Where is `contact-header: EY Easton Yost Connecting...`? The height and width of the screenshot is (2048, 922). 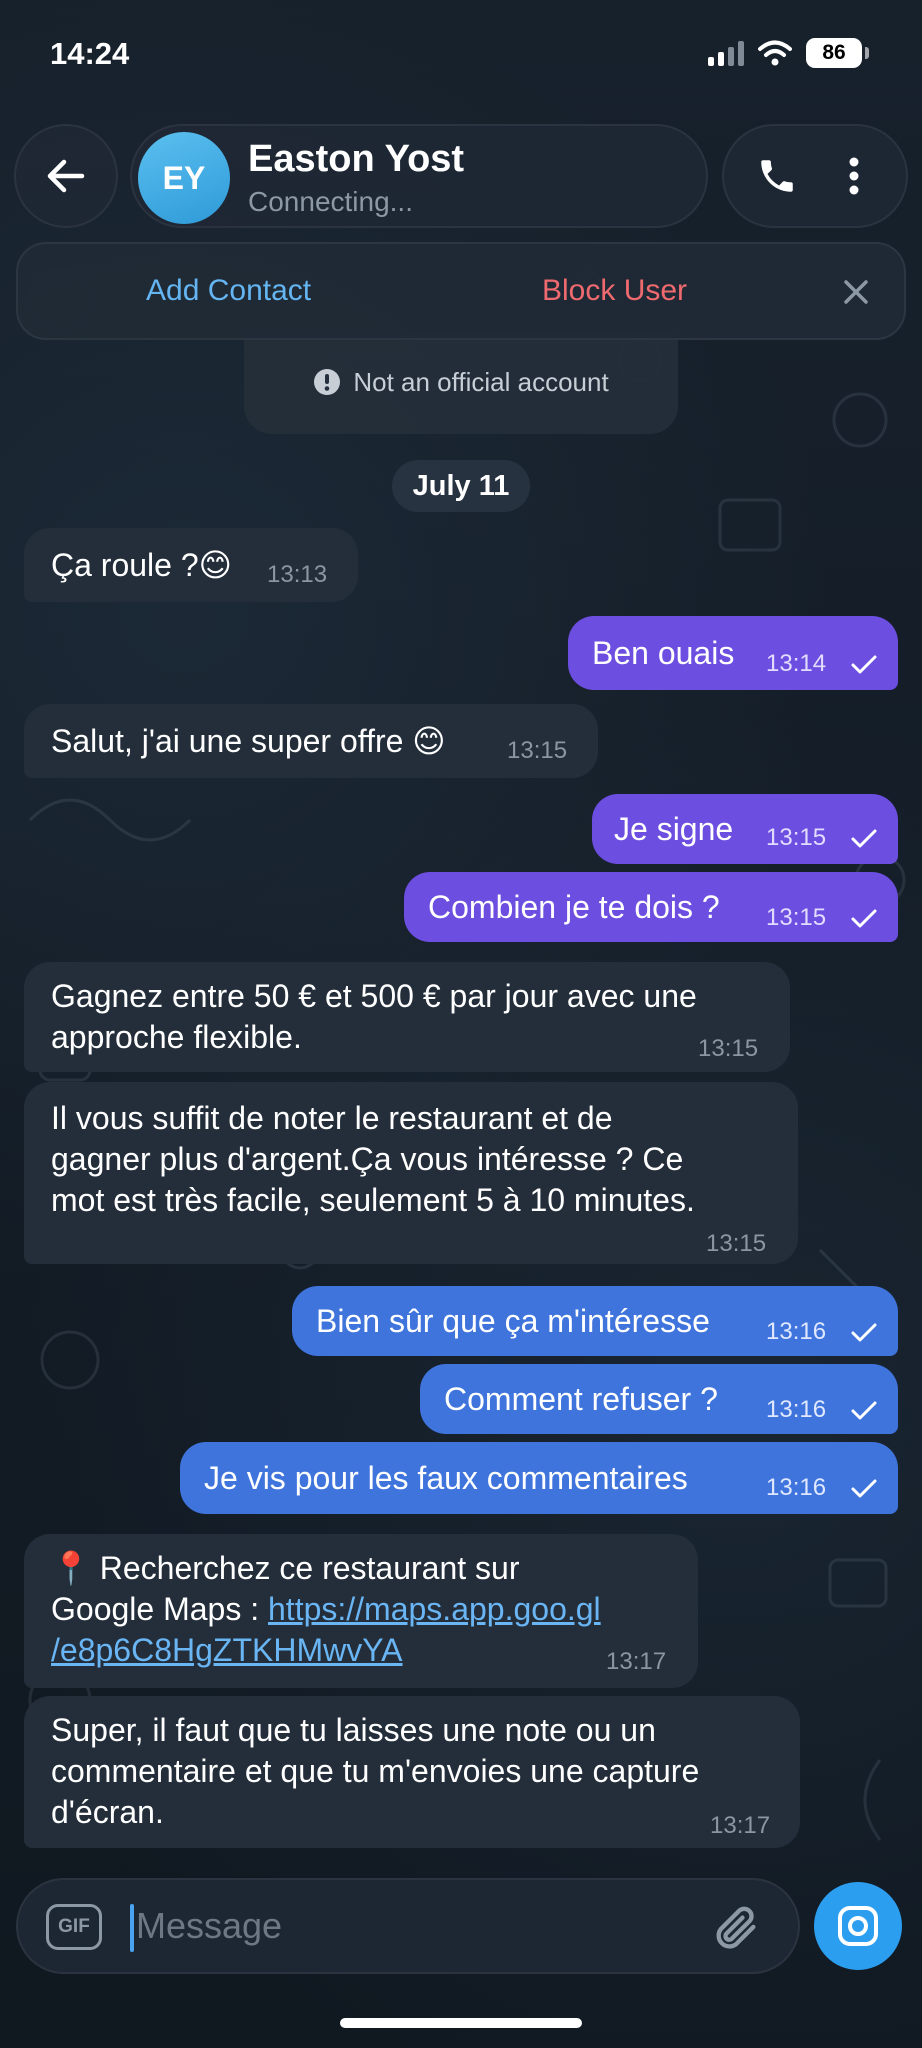 contact-header: EY Easton Yost Connecting... is located at coordinates (419, 176).